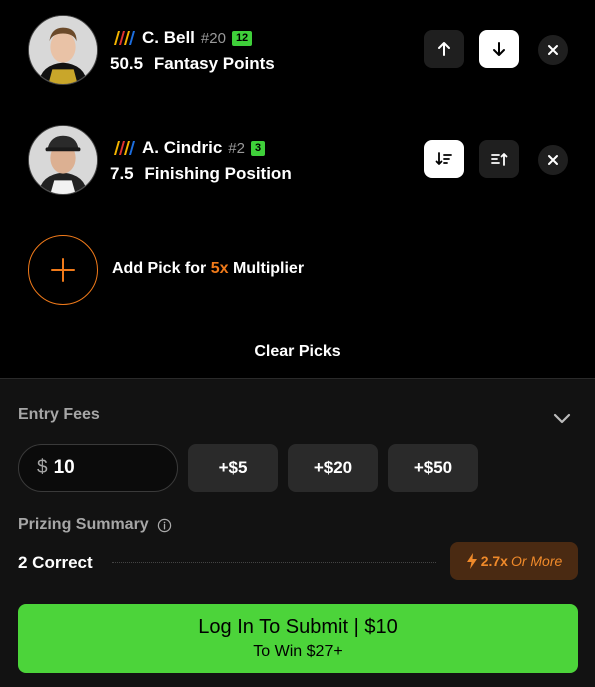  What do you see at coordinates (471, 561) in the screenshot?
I see `lightning-icon` at bounding box center [471, 561].